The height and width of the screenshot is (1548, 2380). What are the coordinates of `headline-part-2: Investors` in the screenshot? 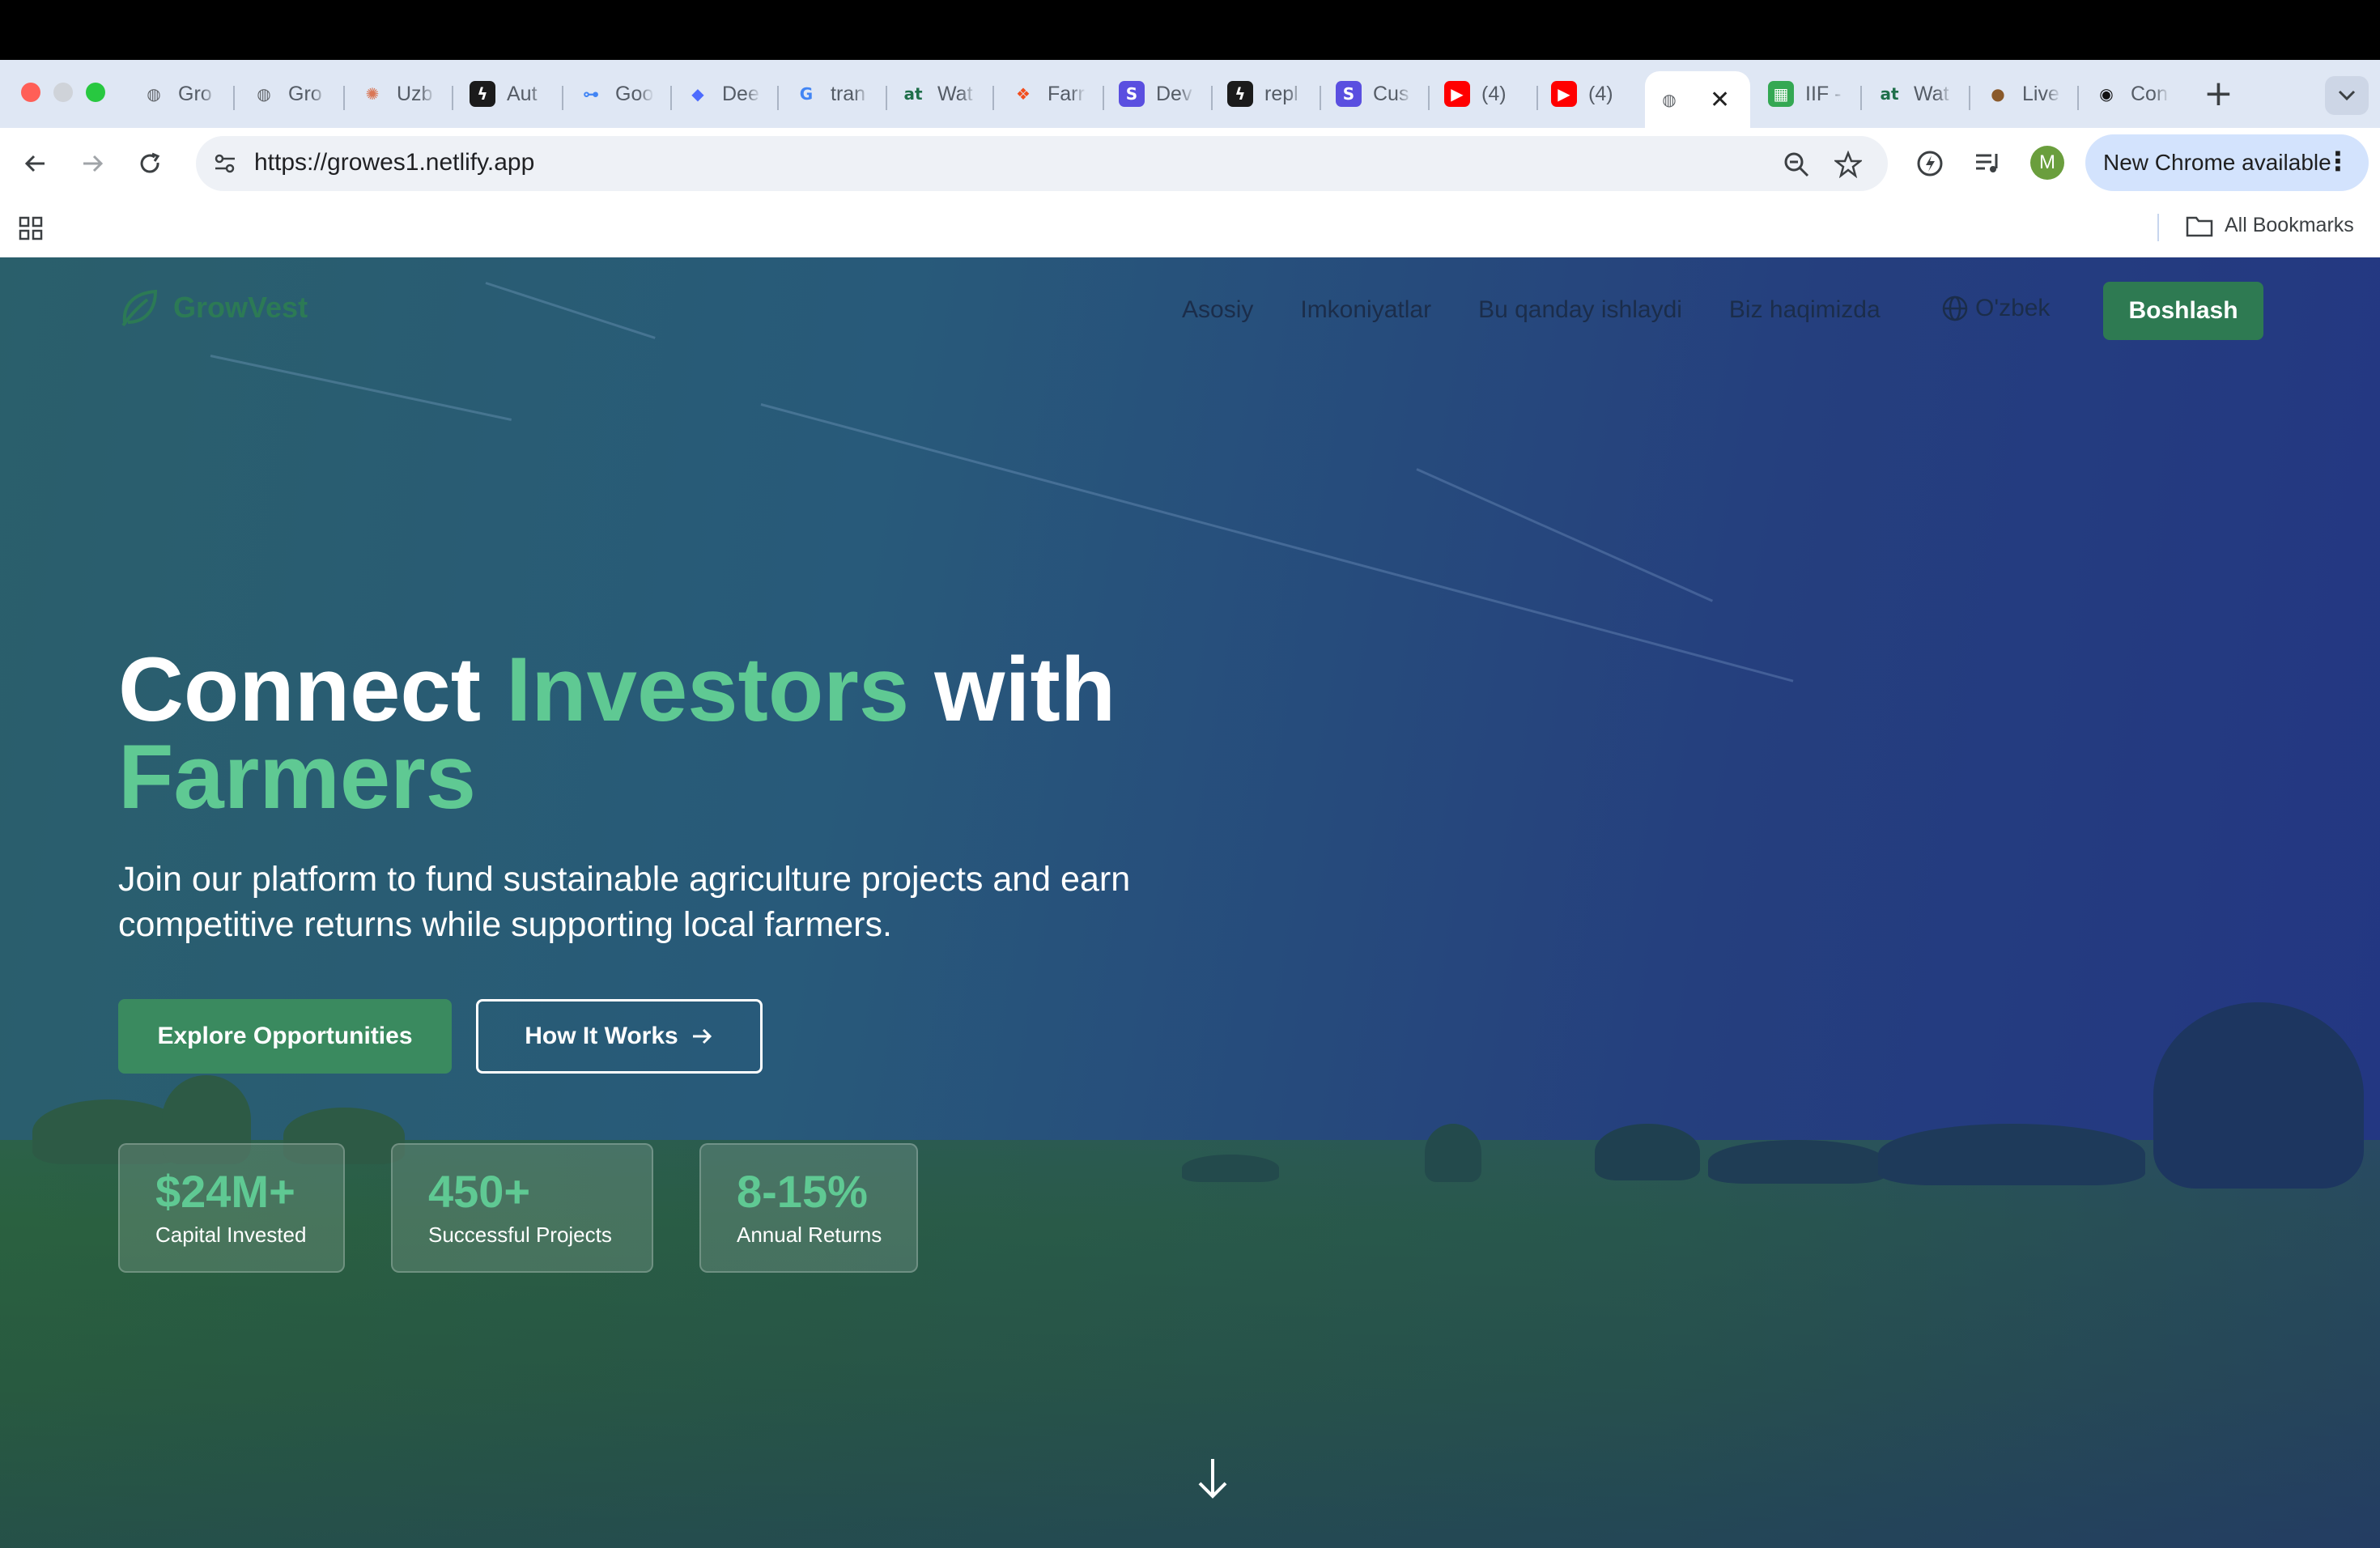 It's located at (708, 690).